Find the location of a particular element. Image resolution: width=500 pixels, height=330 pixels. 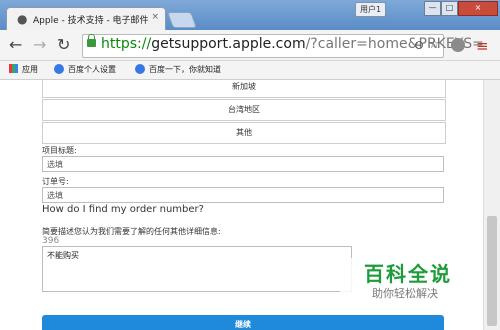

url-host: getsupport.apple.com is located at coordinates (228, 44).